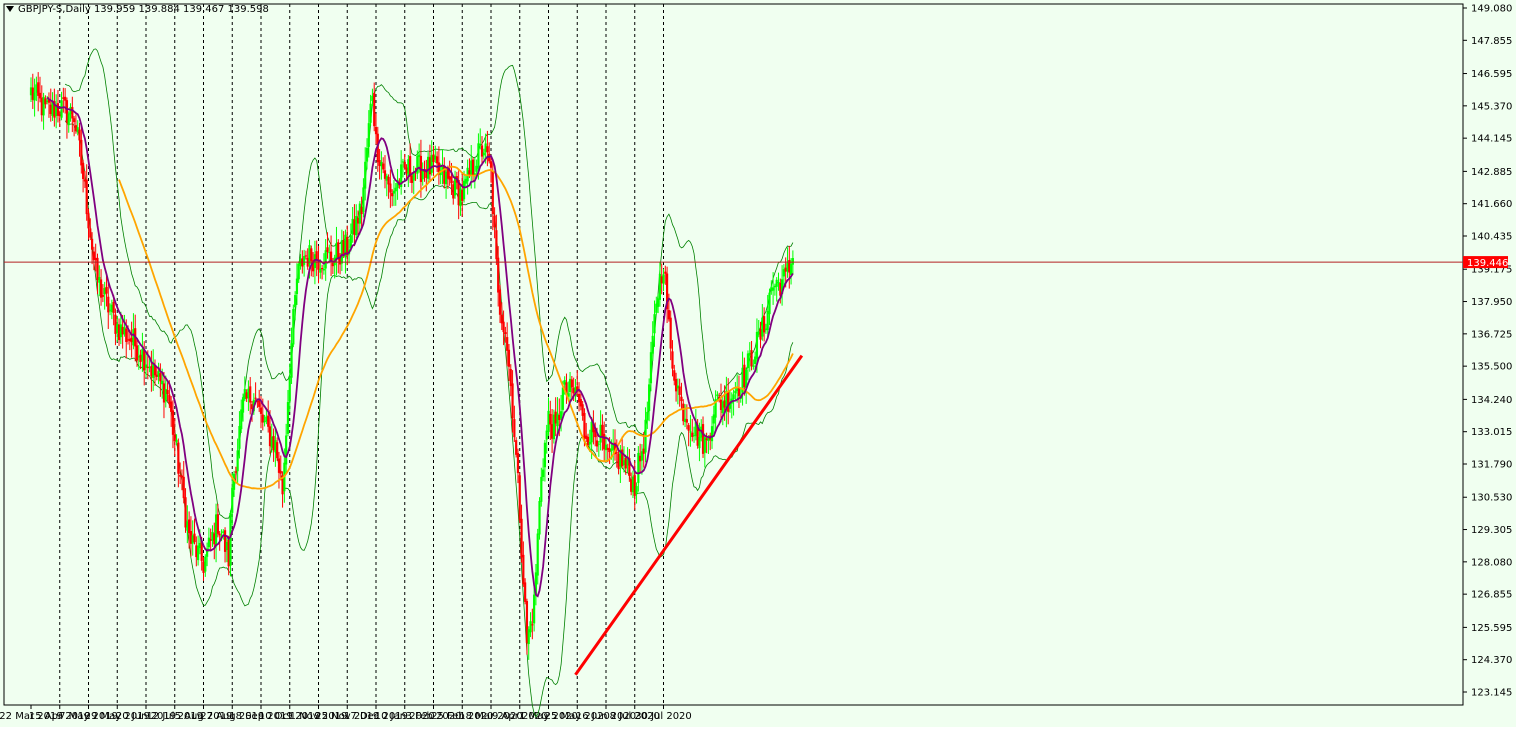  Describe the element at coordinates (1491, 432) in the screenshot. I see `y-tick-label: 133.015` at that location.